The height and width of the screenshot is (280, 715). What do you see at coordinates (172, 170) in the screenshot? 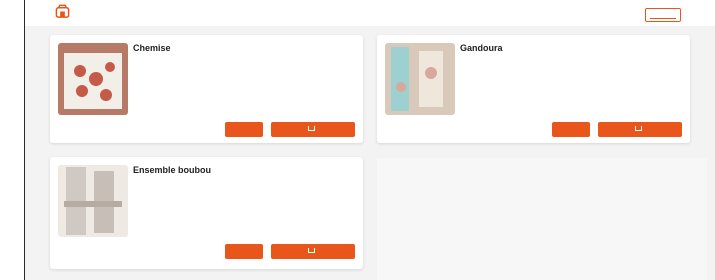
I see `product-title: Ensemble boubou` at bounding box center [172, 170].